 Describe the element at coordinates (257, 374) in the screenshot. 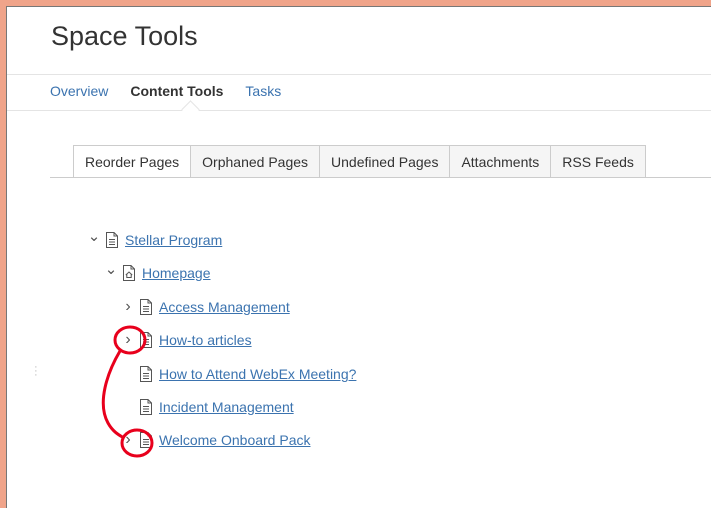

I see `tree-node-label: How to Attend WebEx Meeting?` at that location.